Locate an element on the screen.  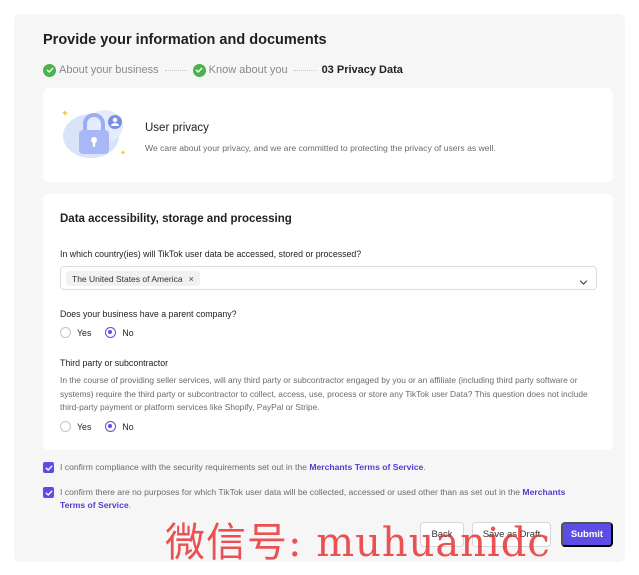
privacy-title: User privacy is located at coordinates (177, 128).